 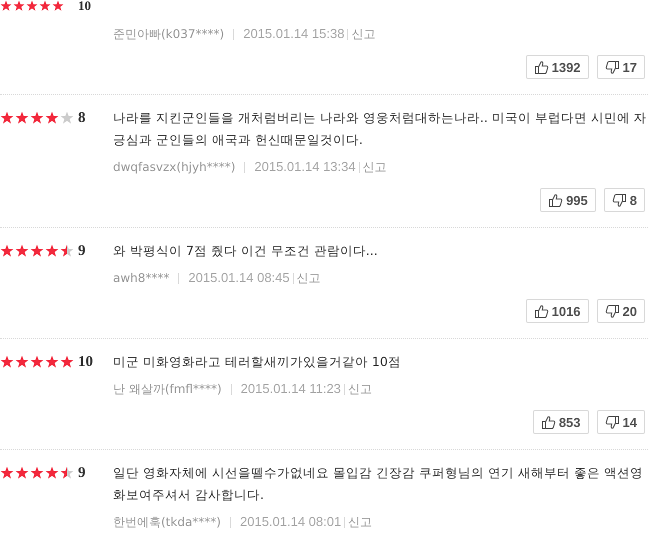 I want to click on comment-line: 긍심과 군인들의 애국과 헌신때문일것이다., so click(x=238, y=140).